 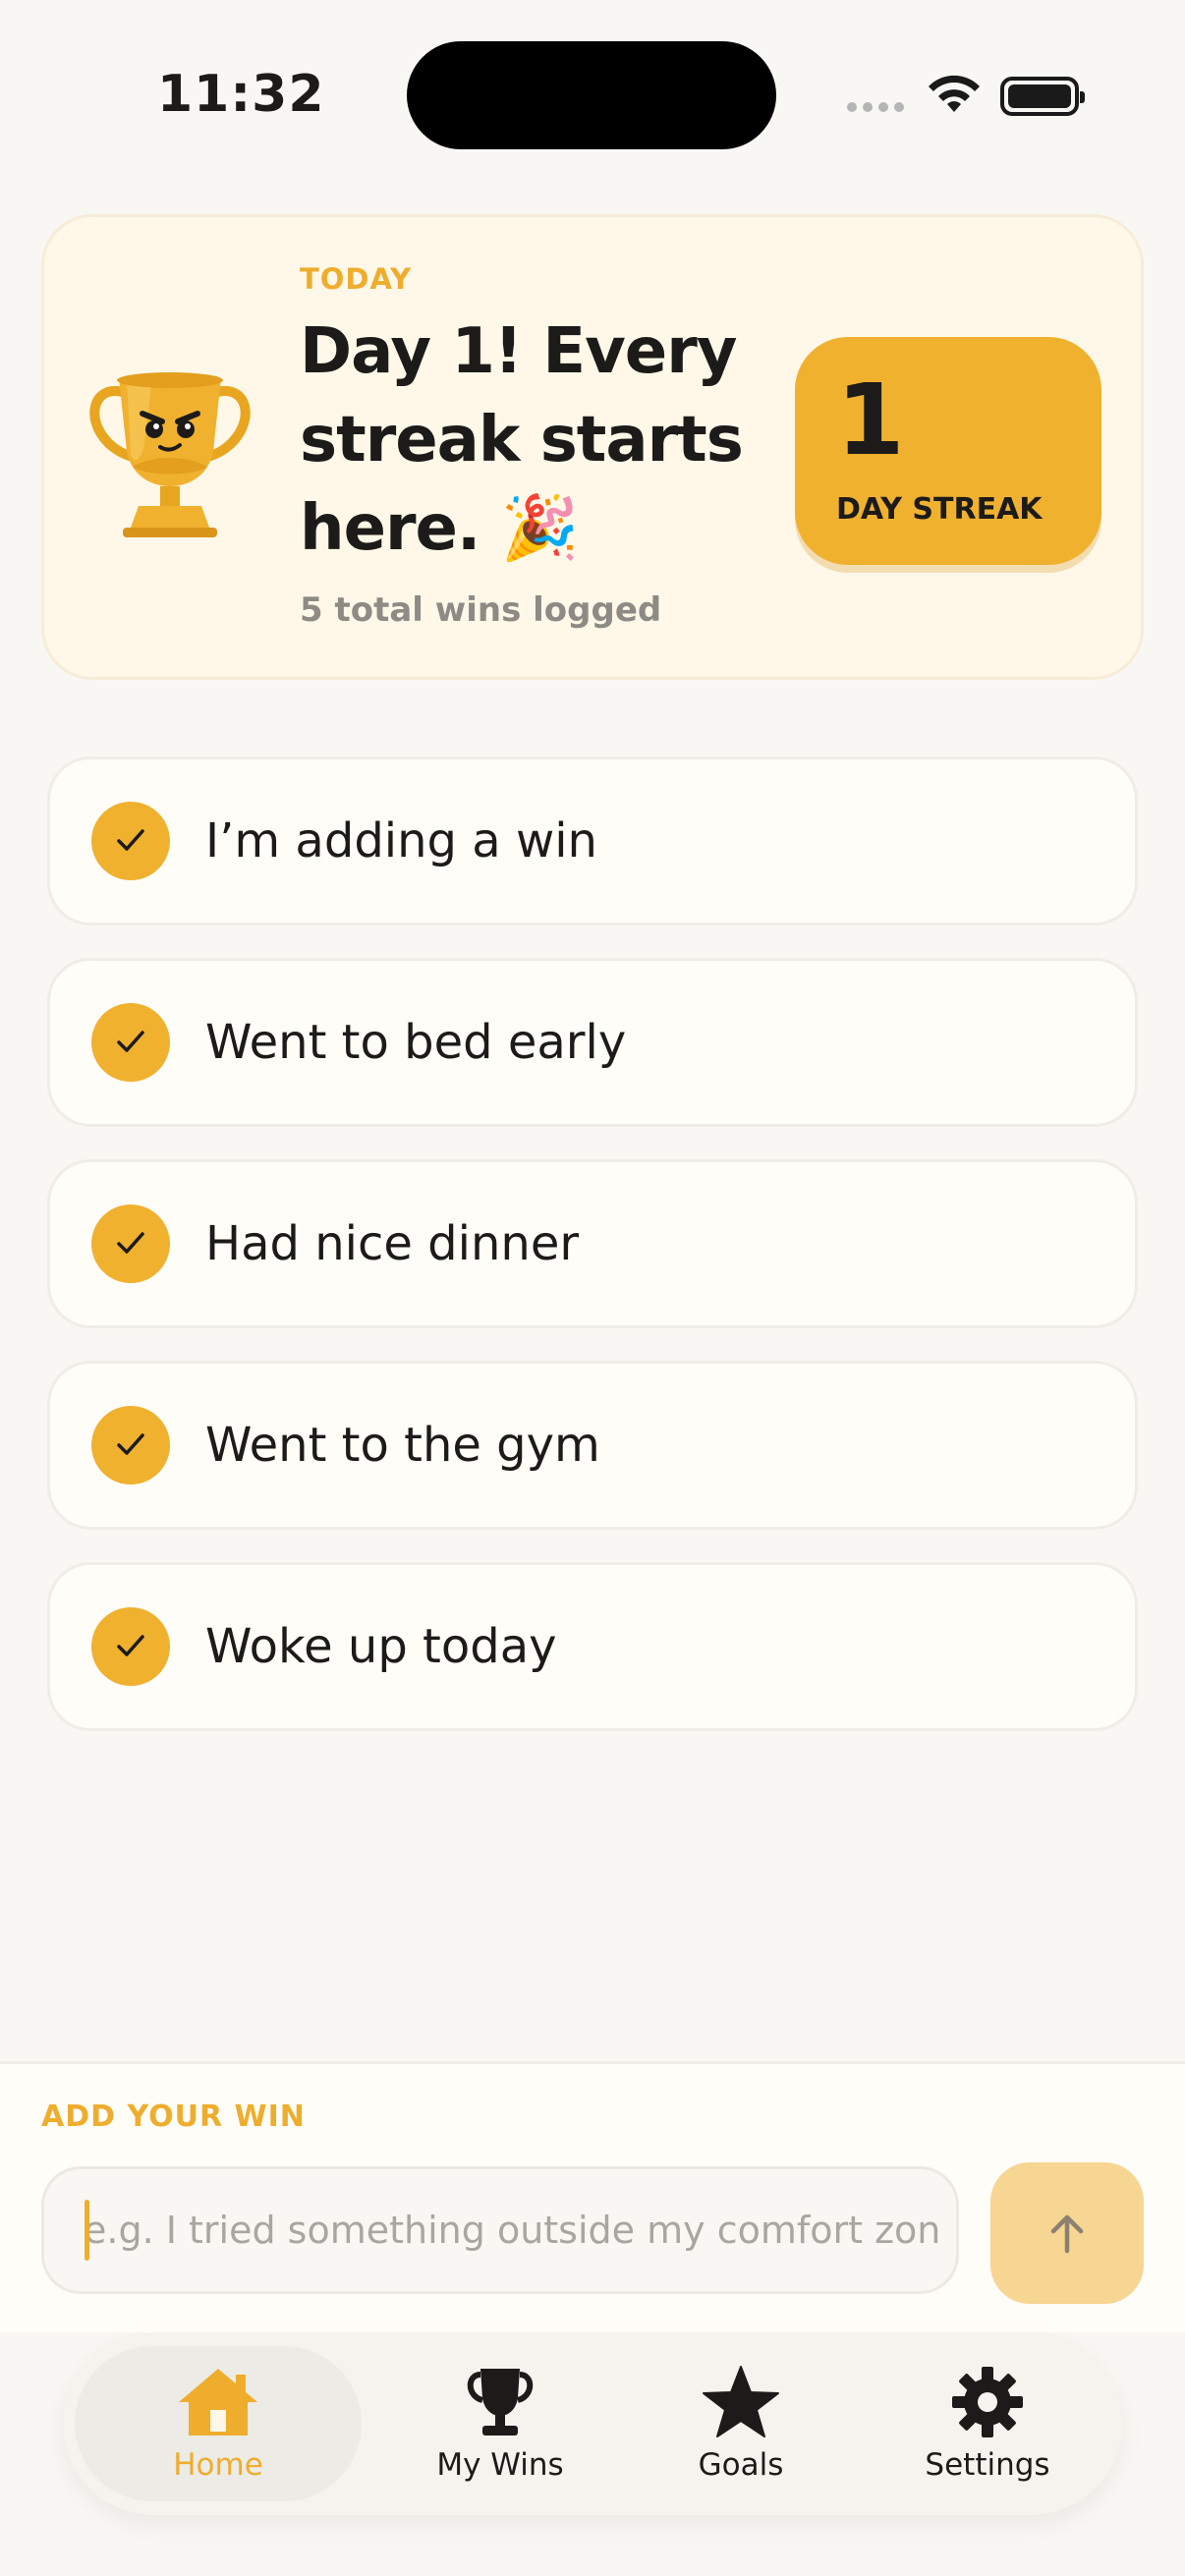 I want to click on day-streak-label: DAY STREAK, so click(x=940, y=509).